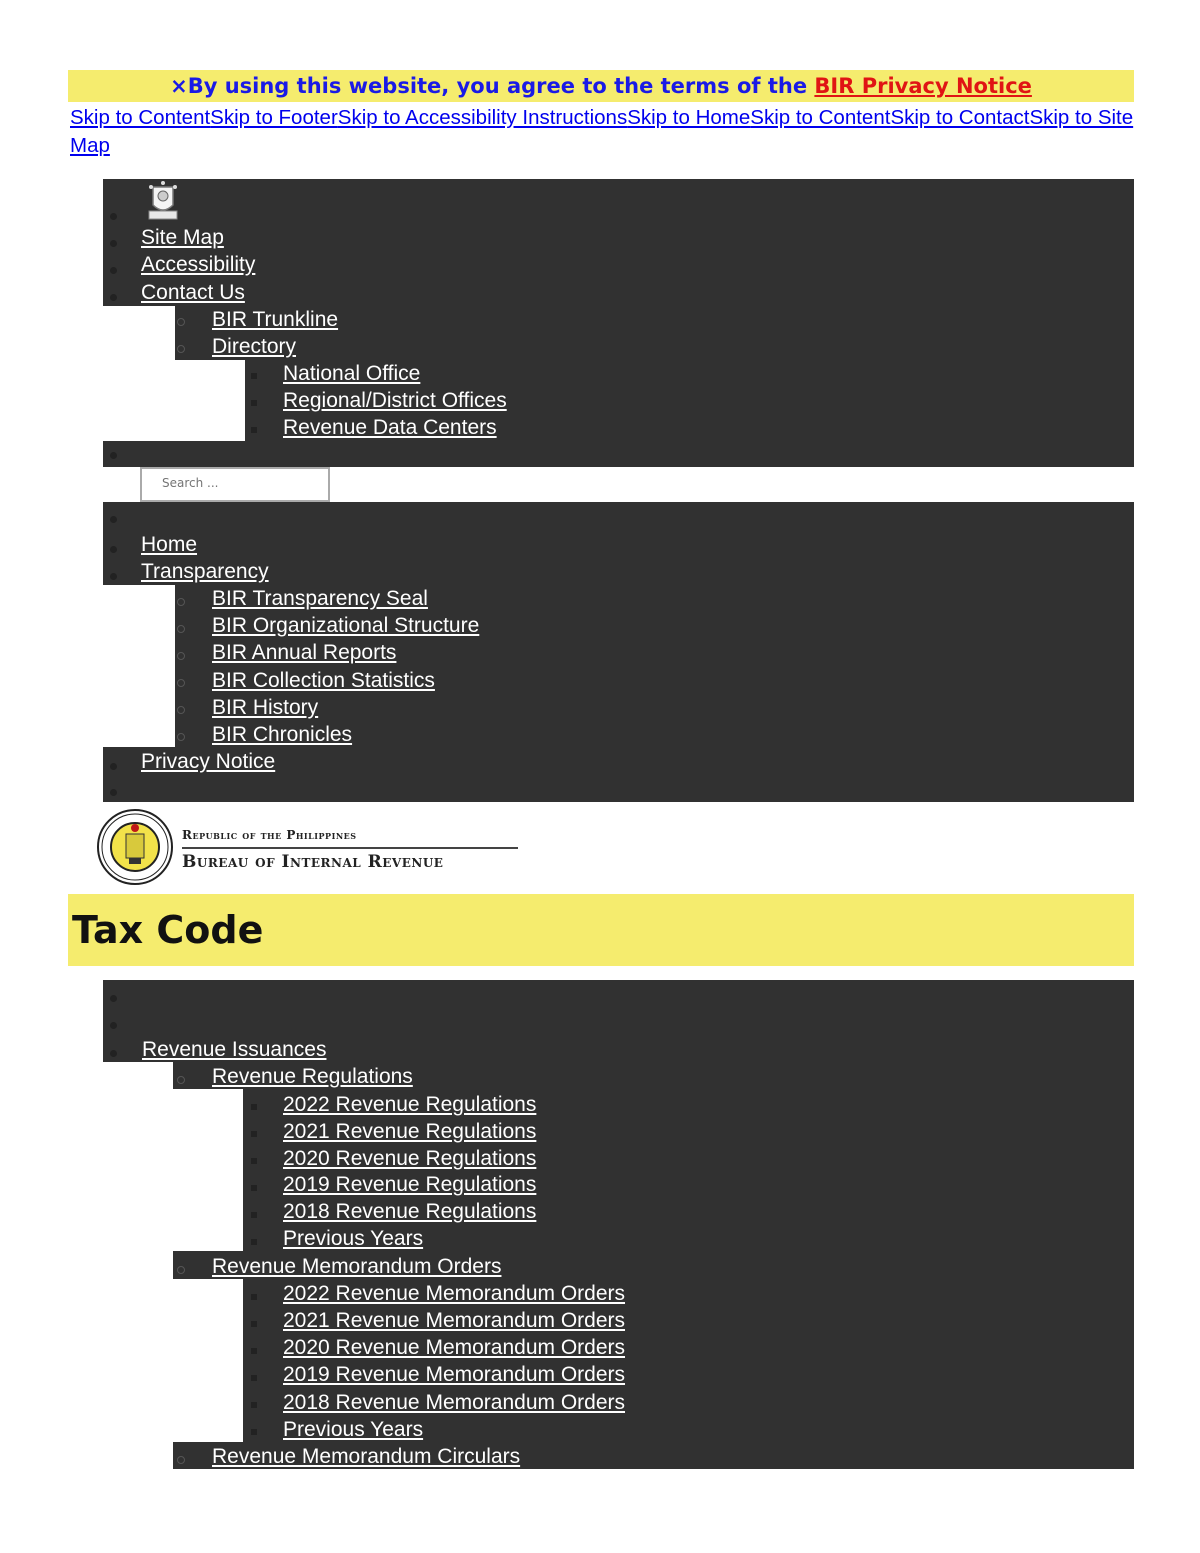  I want to click on skip-to-content-link: Skip to Content, so click(140, 117).